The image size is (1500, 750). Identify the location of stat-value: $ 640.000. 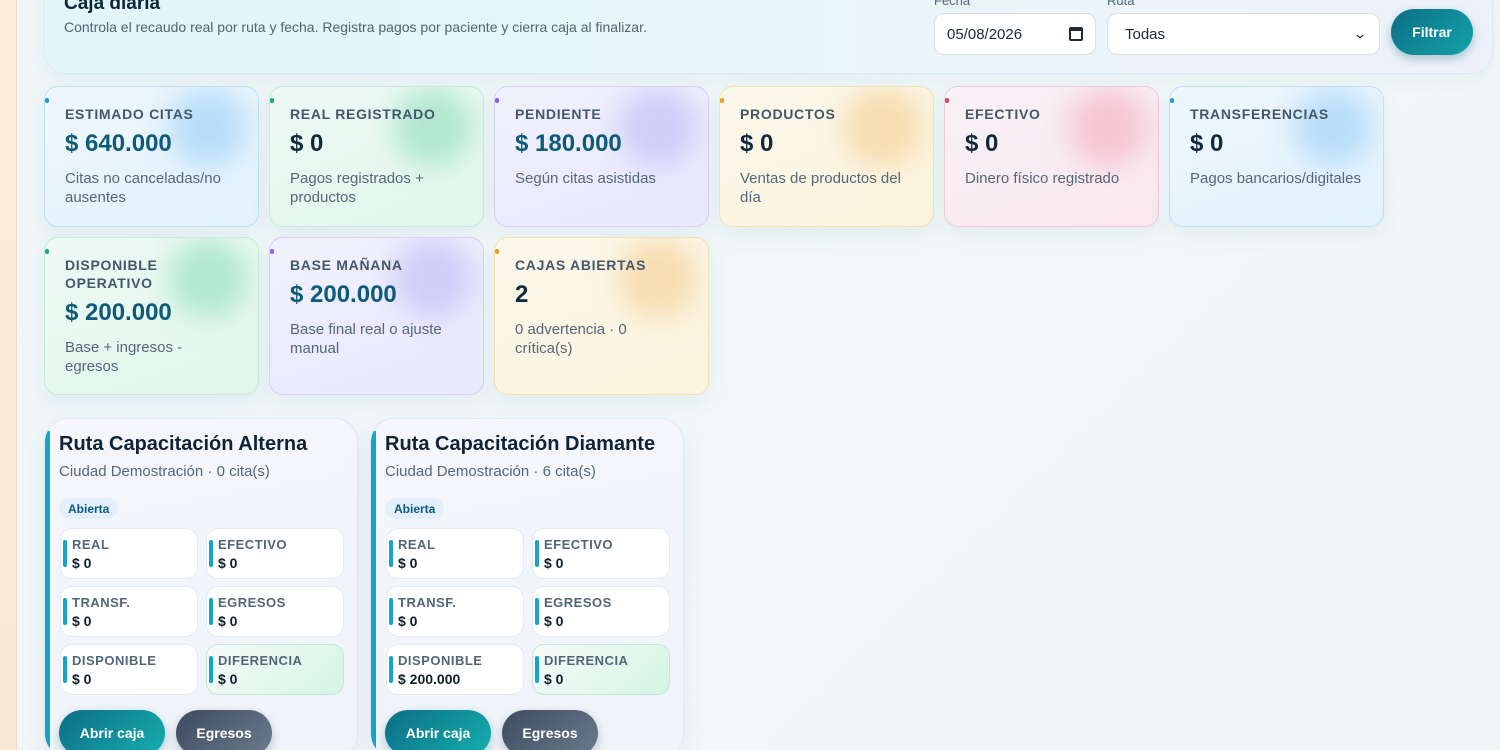
(118, 143).